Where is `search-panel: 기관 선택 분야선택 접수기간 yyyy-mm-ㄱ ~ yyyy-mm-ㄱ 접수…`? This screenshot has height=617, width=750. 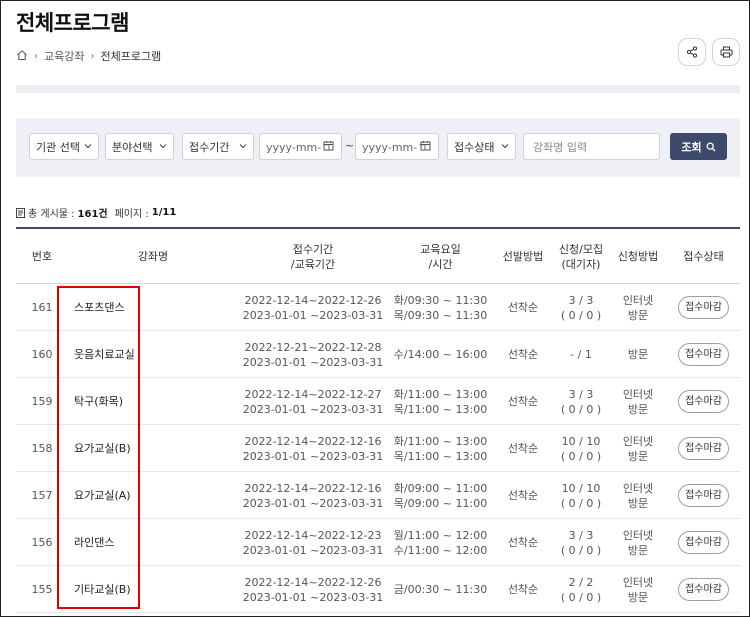
search-panel: 기관 선택 분야선택 접수기간 yyyy-mm-ㄱ ~ yyyy-mm-ㄱ 접수… is located at coordinates (378, 147).